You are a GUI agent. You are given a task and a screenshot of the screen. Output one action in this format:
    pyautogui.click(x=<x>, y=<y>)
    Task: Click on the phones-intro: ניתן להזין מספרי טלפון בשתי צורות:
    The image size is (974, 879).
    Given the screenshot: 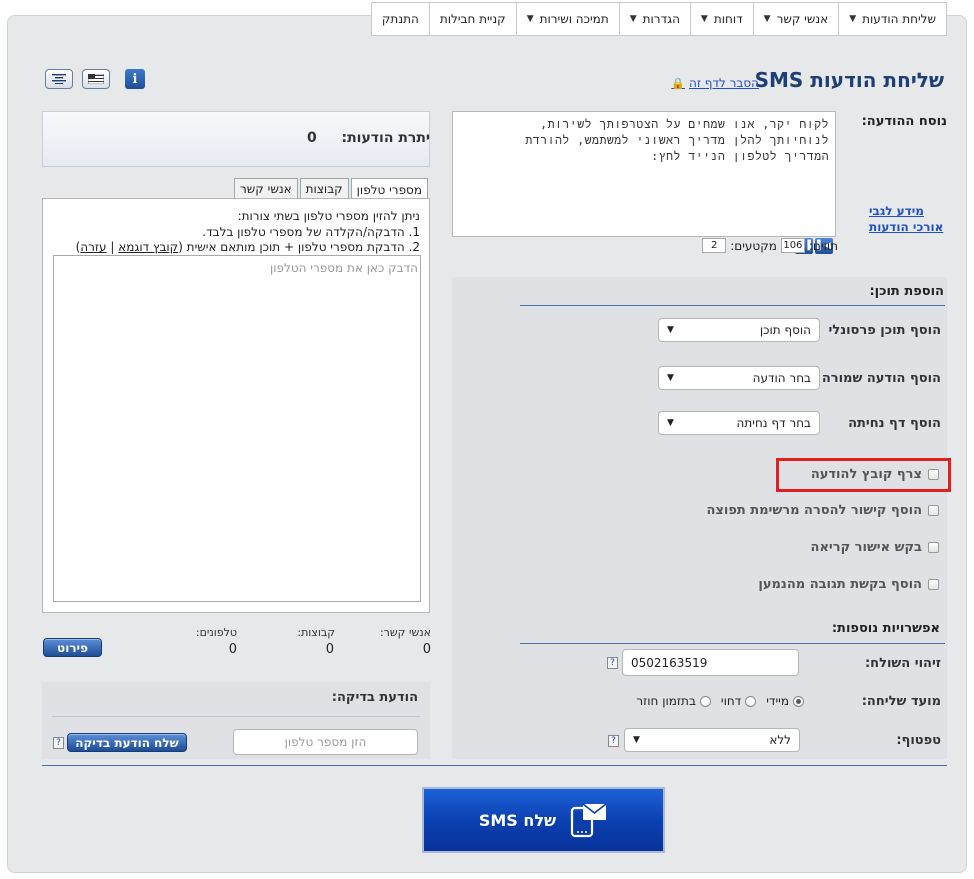 What is the action you would take?
    pyautogui.click(x=328, y=216)
    